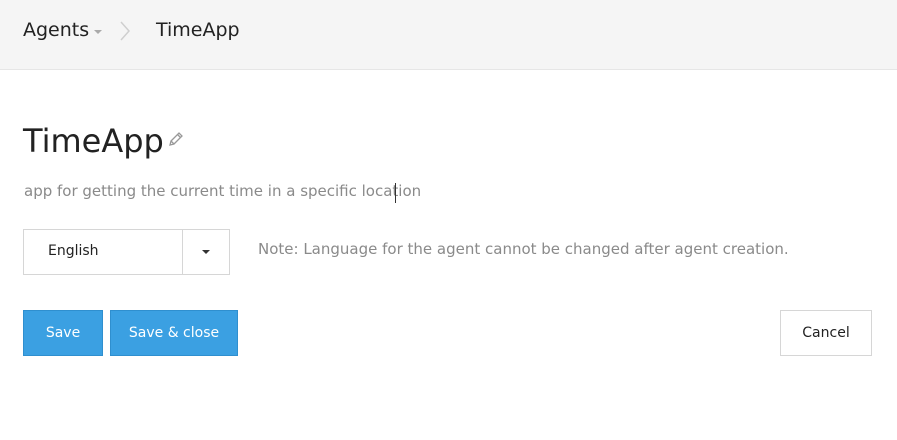 This screenshot has height=440, width=897. Describe the element at coordinates (395, 193) in the screenshot. I see `text-cursor` at that location.